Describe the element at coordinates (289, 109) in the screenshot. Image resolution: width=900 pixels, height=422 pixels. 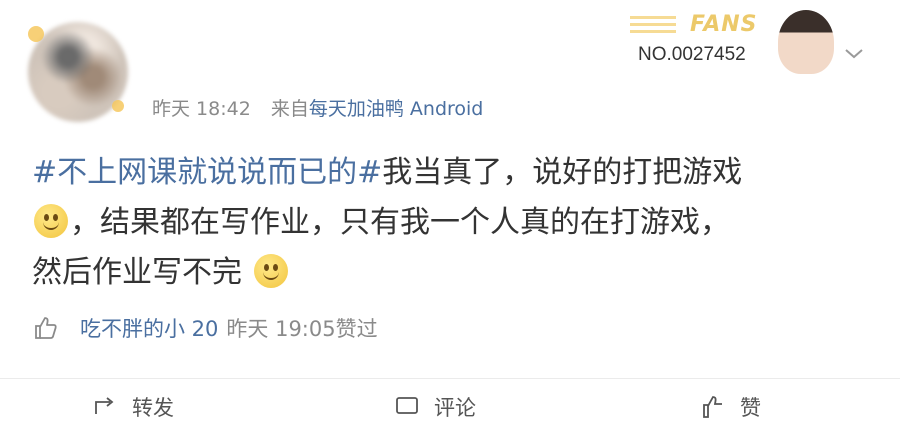
I see `source-prefix: 来自` at that location.